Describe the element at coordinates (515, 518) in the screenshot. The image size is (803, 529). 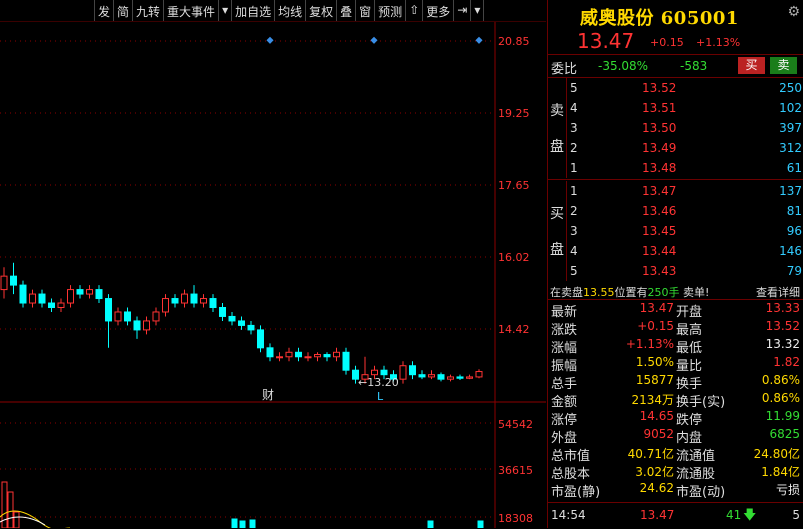
I see `volume-axis-label: 18308` at that location.